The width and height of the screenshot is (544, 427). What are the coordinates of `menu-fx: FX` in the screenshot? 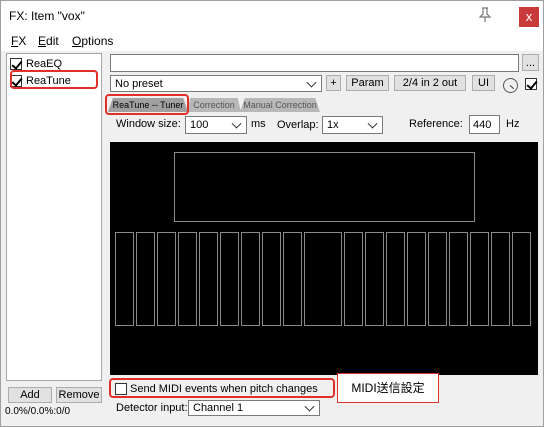 It's located at (18, 41).